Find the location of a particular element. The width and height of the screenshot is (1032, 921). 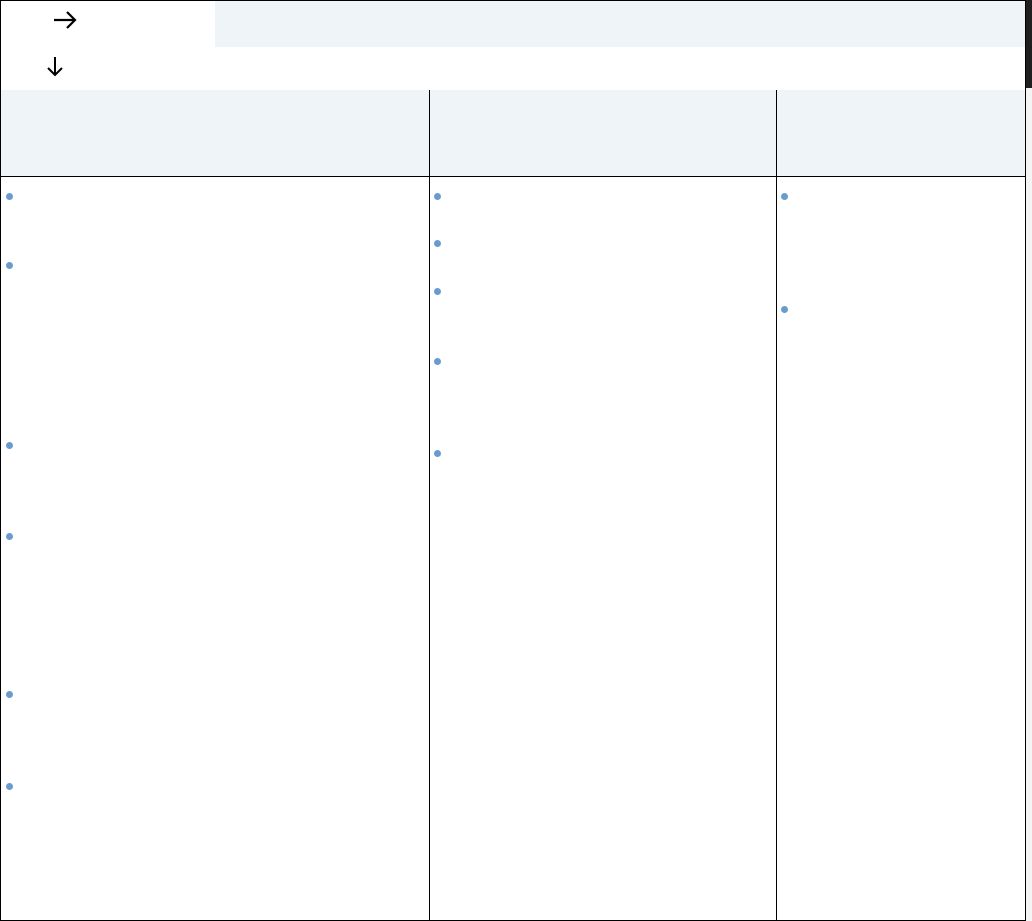

header-cell-forward is located at coordinates (108, 24).